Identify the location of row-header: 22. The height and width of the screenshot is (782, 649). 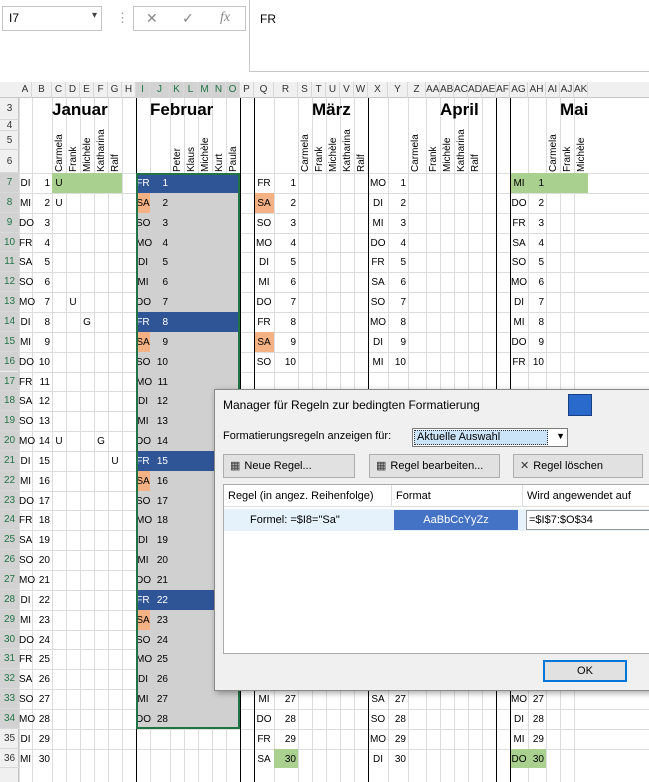
(9, 480).